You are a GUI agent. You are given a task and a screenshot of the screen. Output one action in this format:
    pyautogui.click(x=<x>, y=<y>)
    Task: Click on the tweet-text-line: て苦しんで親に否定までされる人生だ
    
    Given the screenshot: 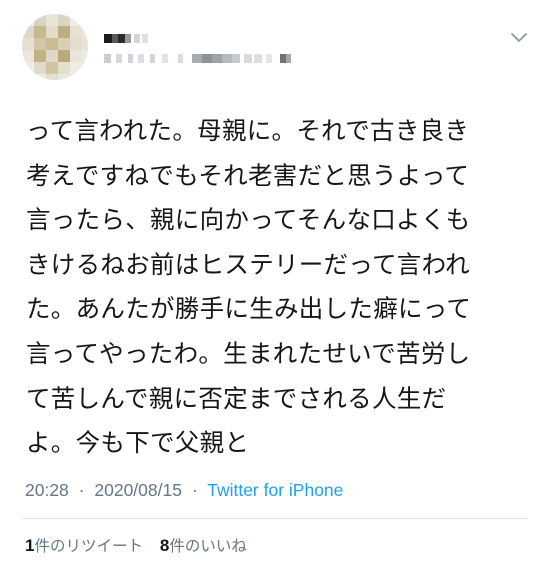 What is the action you would take?
    pyautogui.click(x=236, y=398)
    